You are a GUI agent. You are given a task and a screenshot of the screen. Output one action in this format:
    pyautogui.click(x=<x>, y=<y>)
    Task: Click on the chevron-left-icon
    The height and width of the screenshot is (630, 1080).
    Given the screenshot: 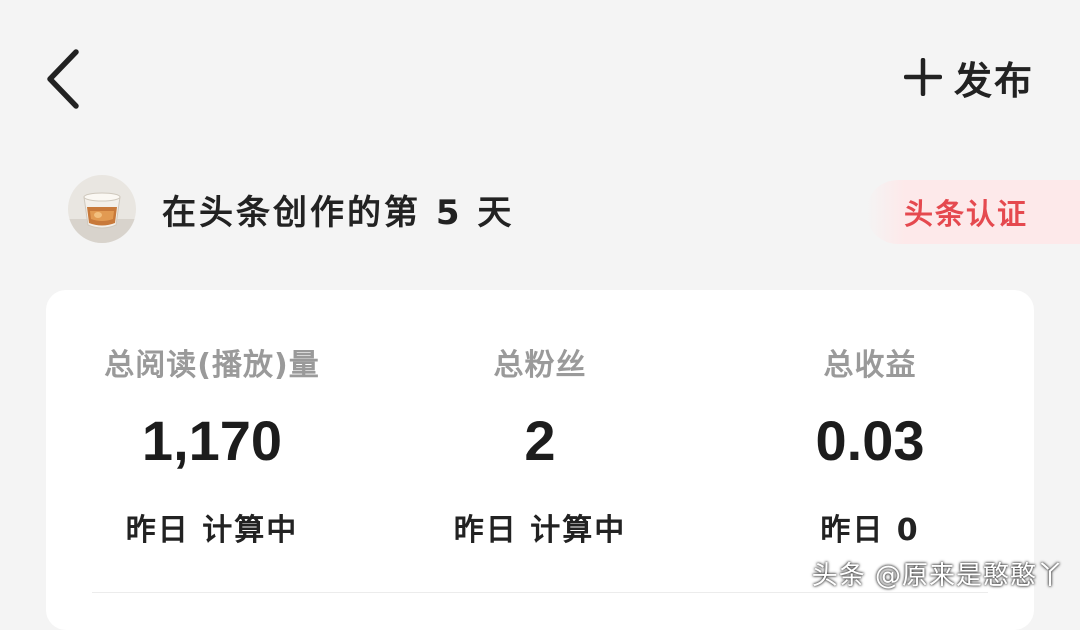 What is the action you would take?
    pyautogui.click(x=65, y=79)
    